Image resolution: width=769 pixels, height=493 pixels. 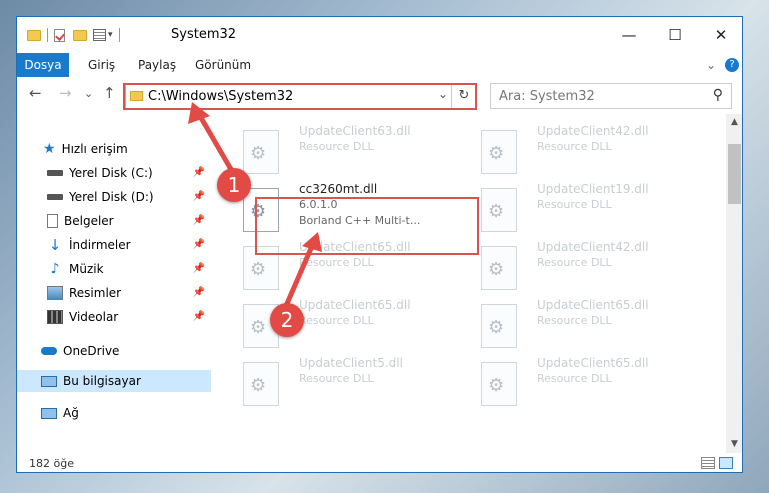 I want to click on up-button: ↑, so click(x=109, y=93).